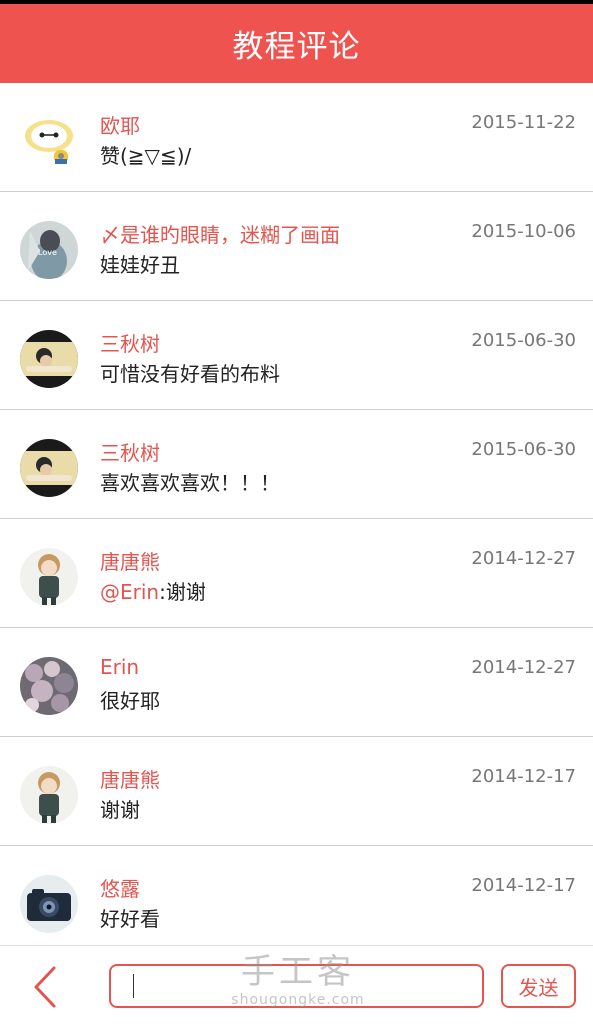  Describe the element at coordinates (220, 233) in the screenshot. I see `comment-user-name: 〆是谁旳眼睛，迷糊了画面` at that location.